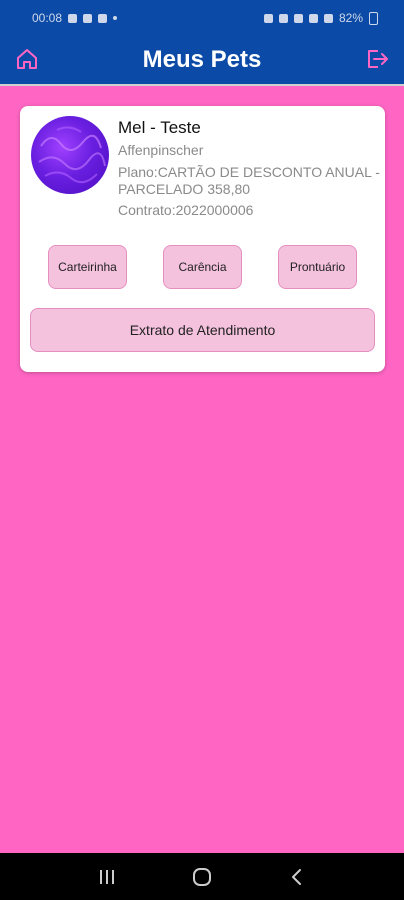 This screenshot has width=404, height=900. I want to click on gallery-notification-icon, so click(73, 18).